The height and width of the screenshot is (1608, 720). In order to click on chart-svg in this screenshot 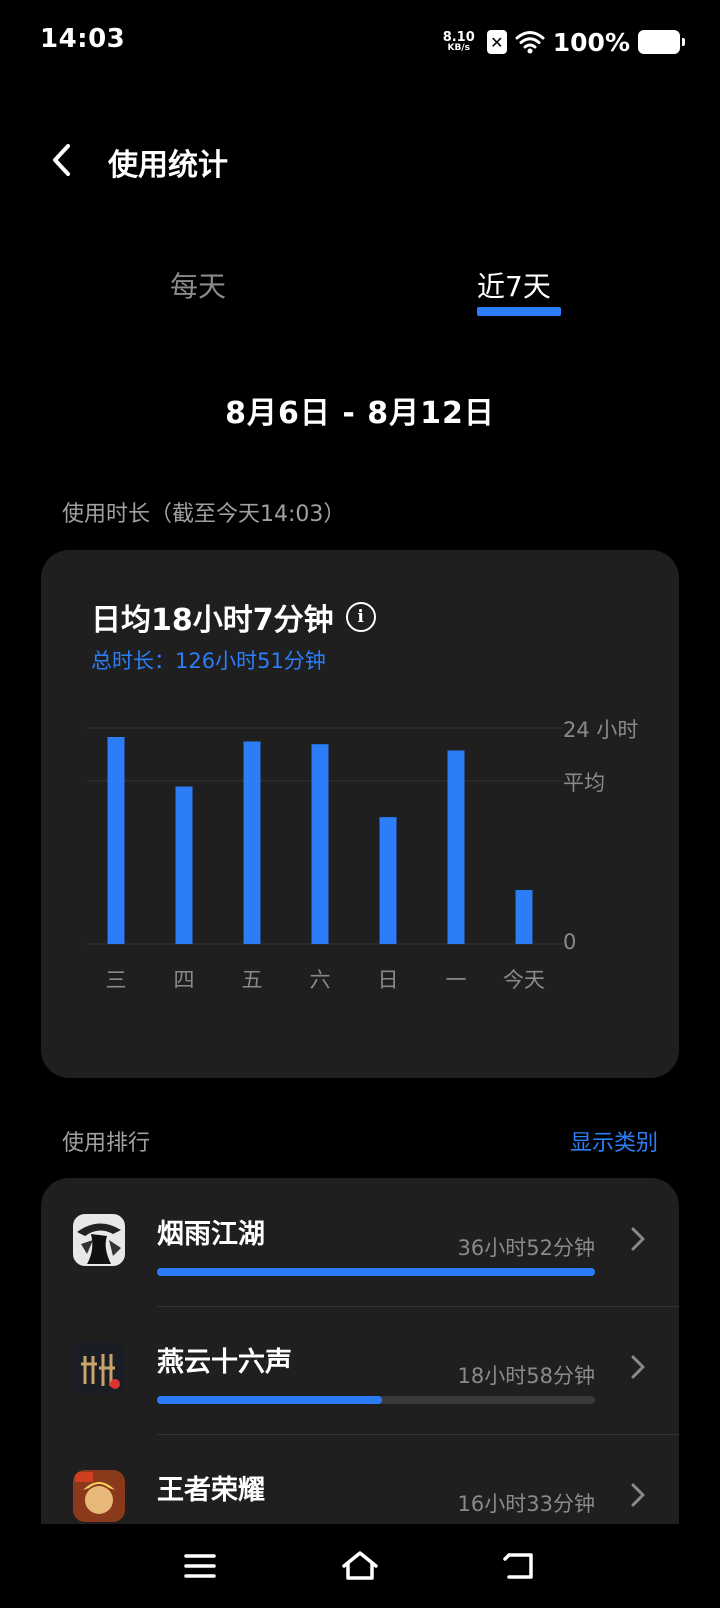, I will do `click(325, 836)`.